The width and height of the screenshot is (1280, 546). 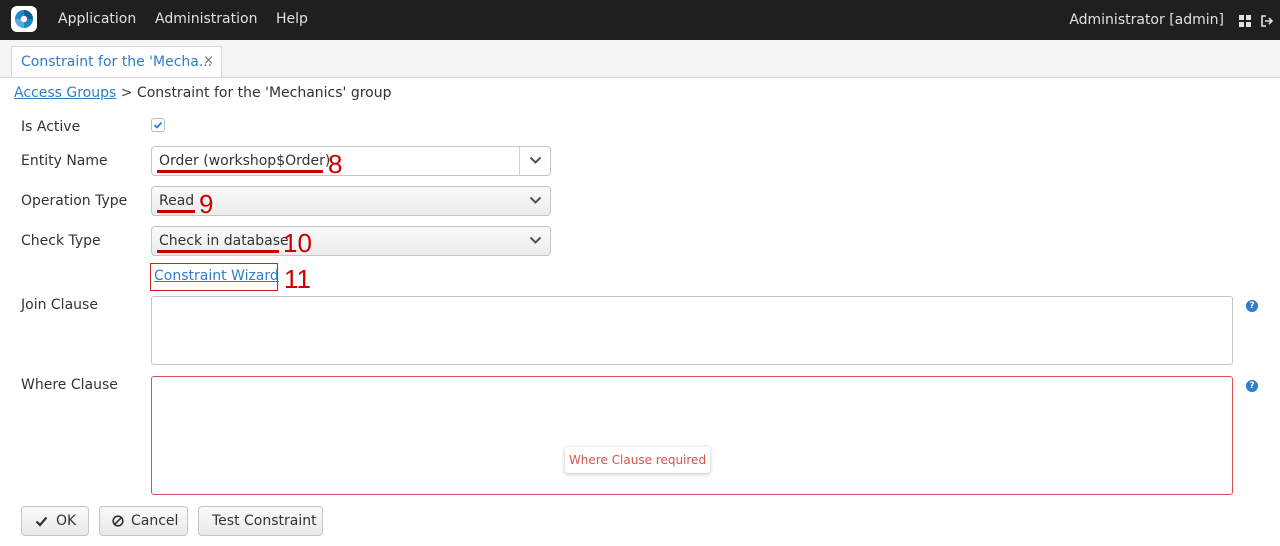 What do you see at coordinates (640, 59) in the screenshot?
I see `tab-strip: Constraint for the 'Mecha... ×` at bounding box center [640, 59].